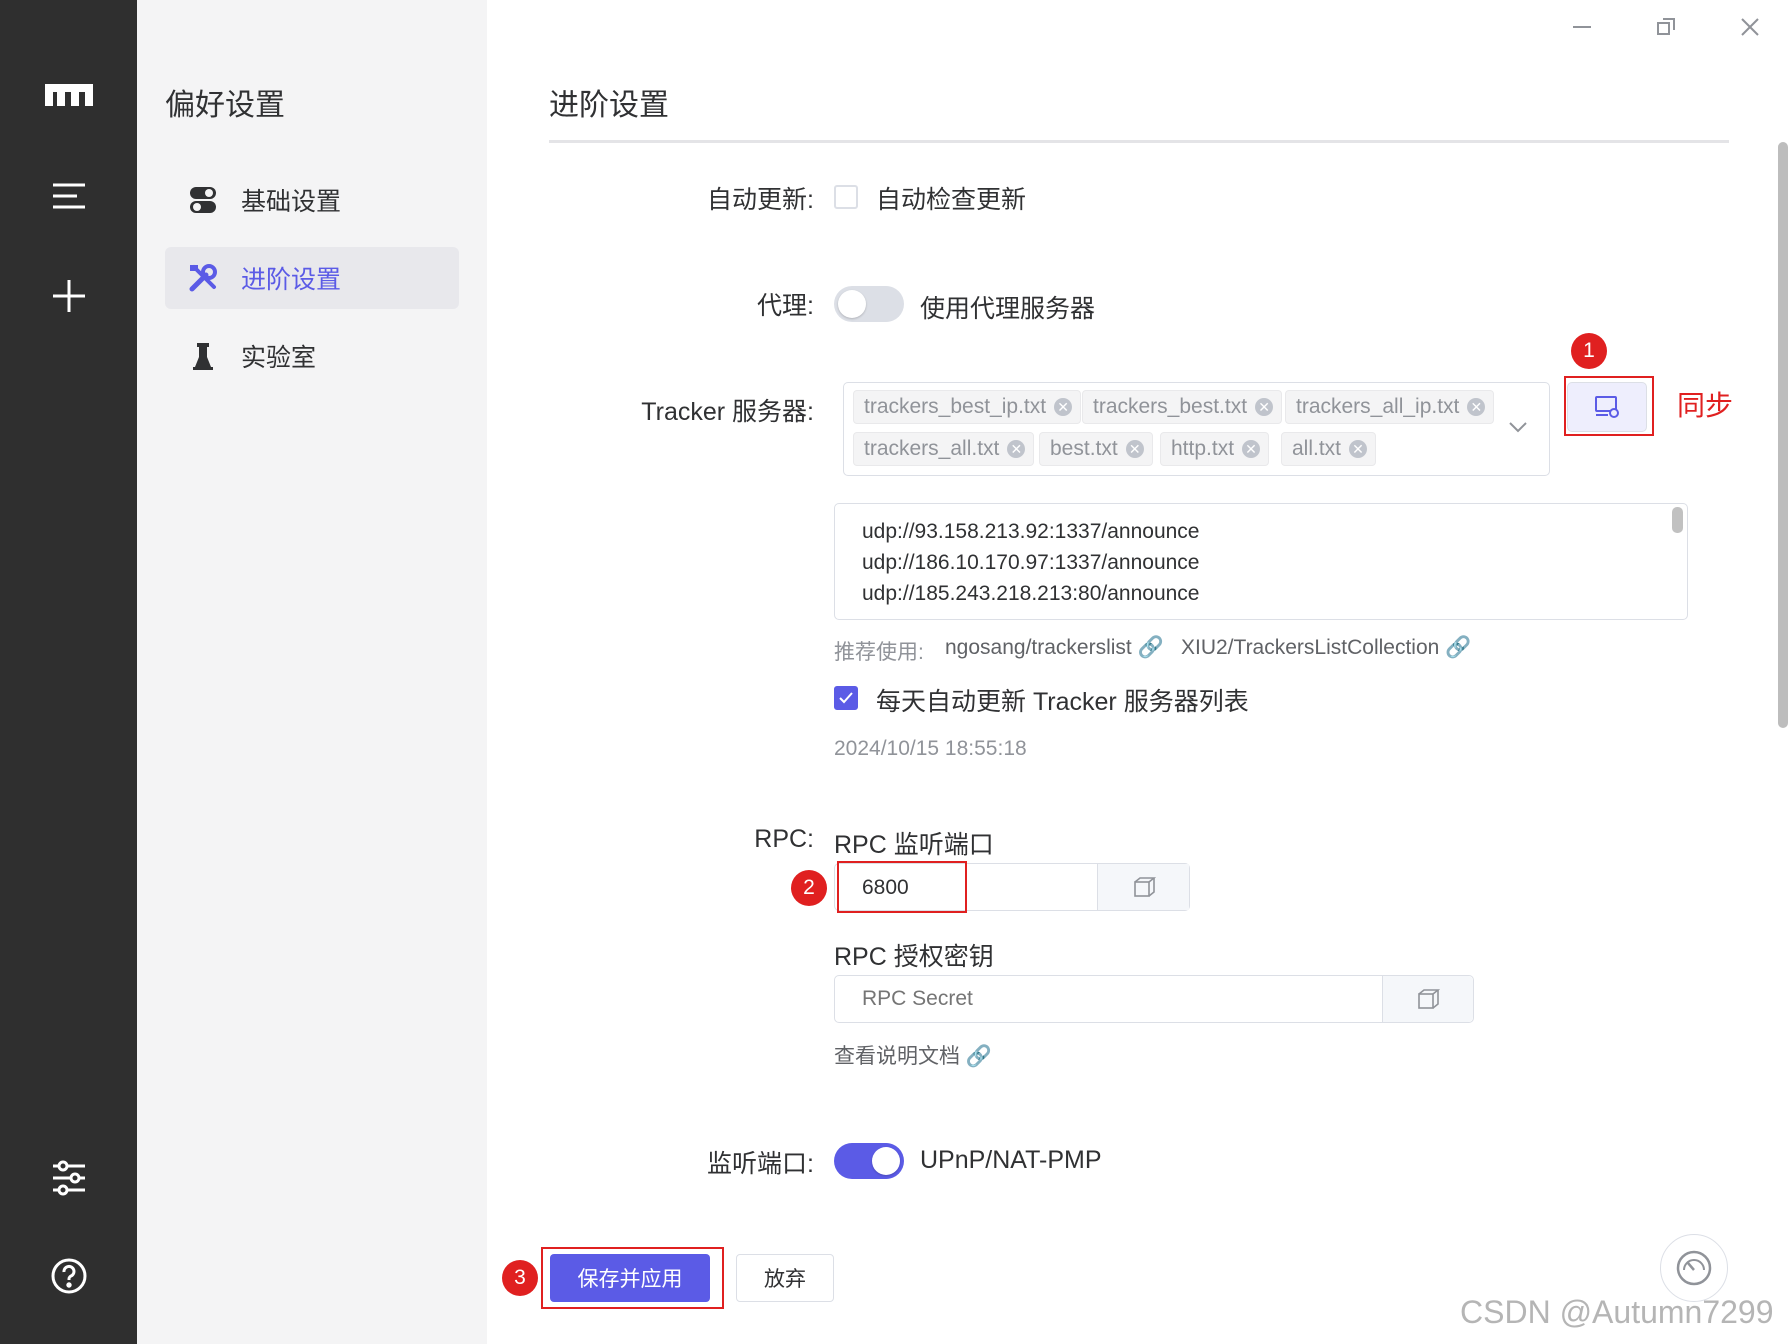 Image resolution: width=1792 pixels, height=1344 pixels. What do you see at coordinates (1182, 407) in the screenshot?
I see `tracker-tag: trackers_best.txt ✕` at bounding box center [1182, 407].